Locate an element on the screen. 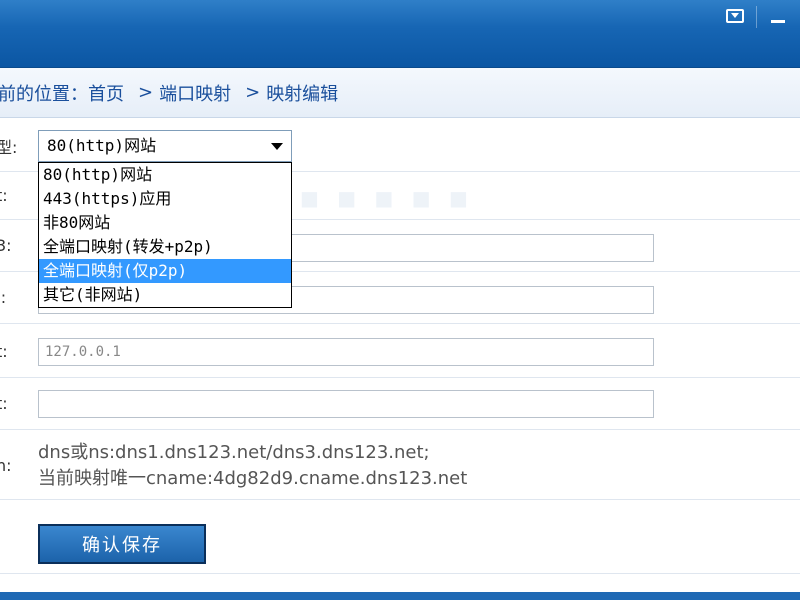  save-button: 确认保存 is located at coordinates (122, 544).